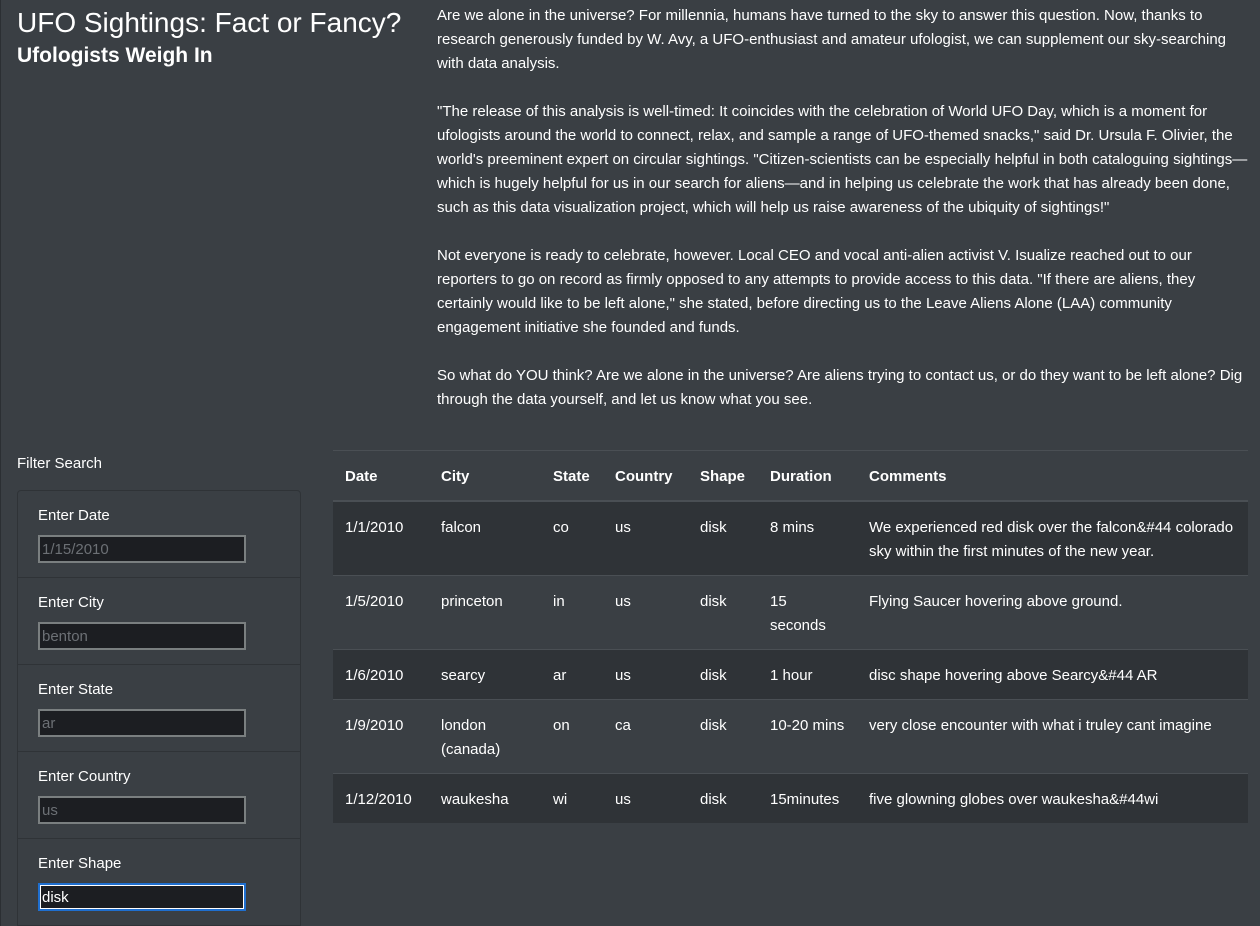  I want to click on header-city: City, so click(485, 476).